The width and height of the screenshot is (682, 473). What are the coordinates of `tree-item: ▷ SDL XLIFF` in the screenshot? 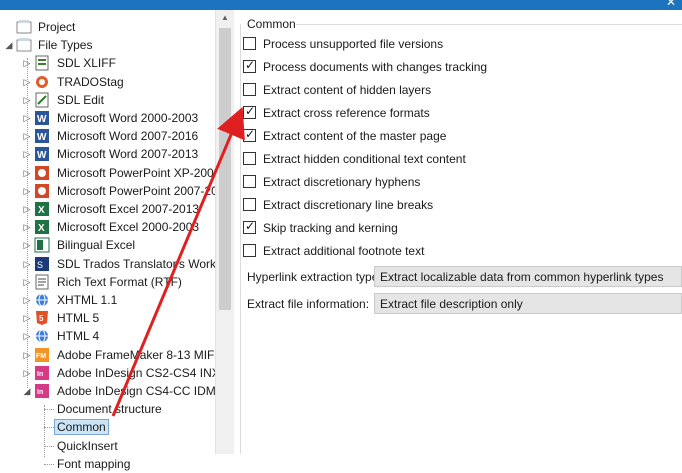 It's located at (107, 63).